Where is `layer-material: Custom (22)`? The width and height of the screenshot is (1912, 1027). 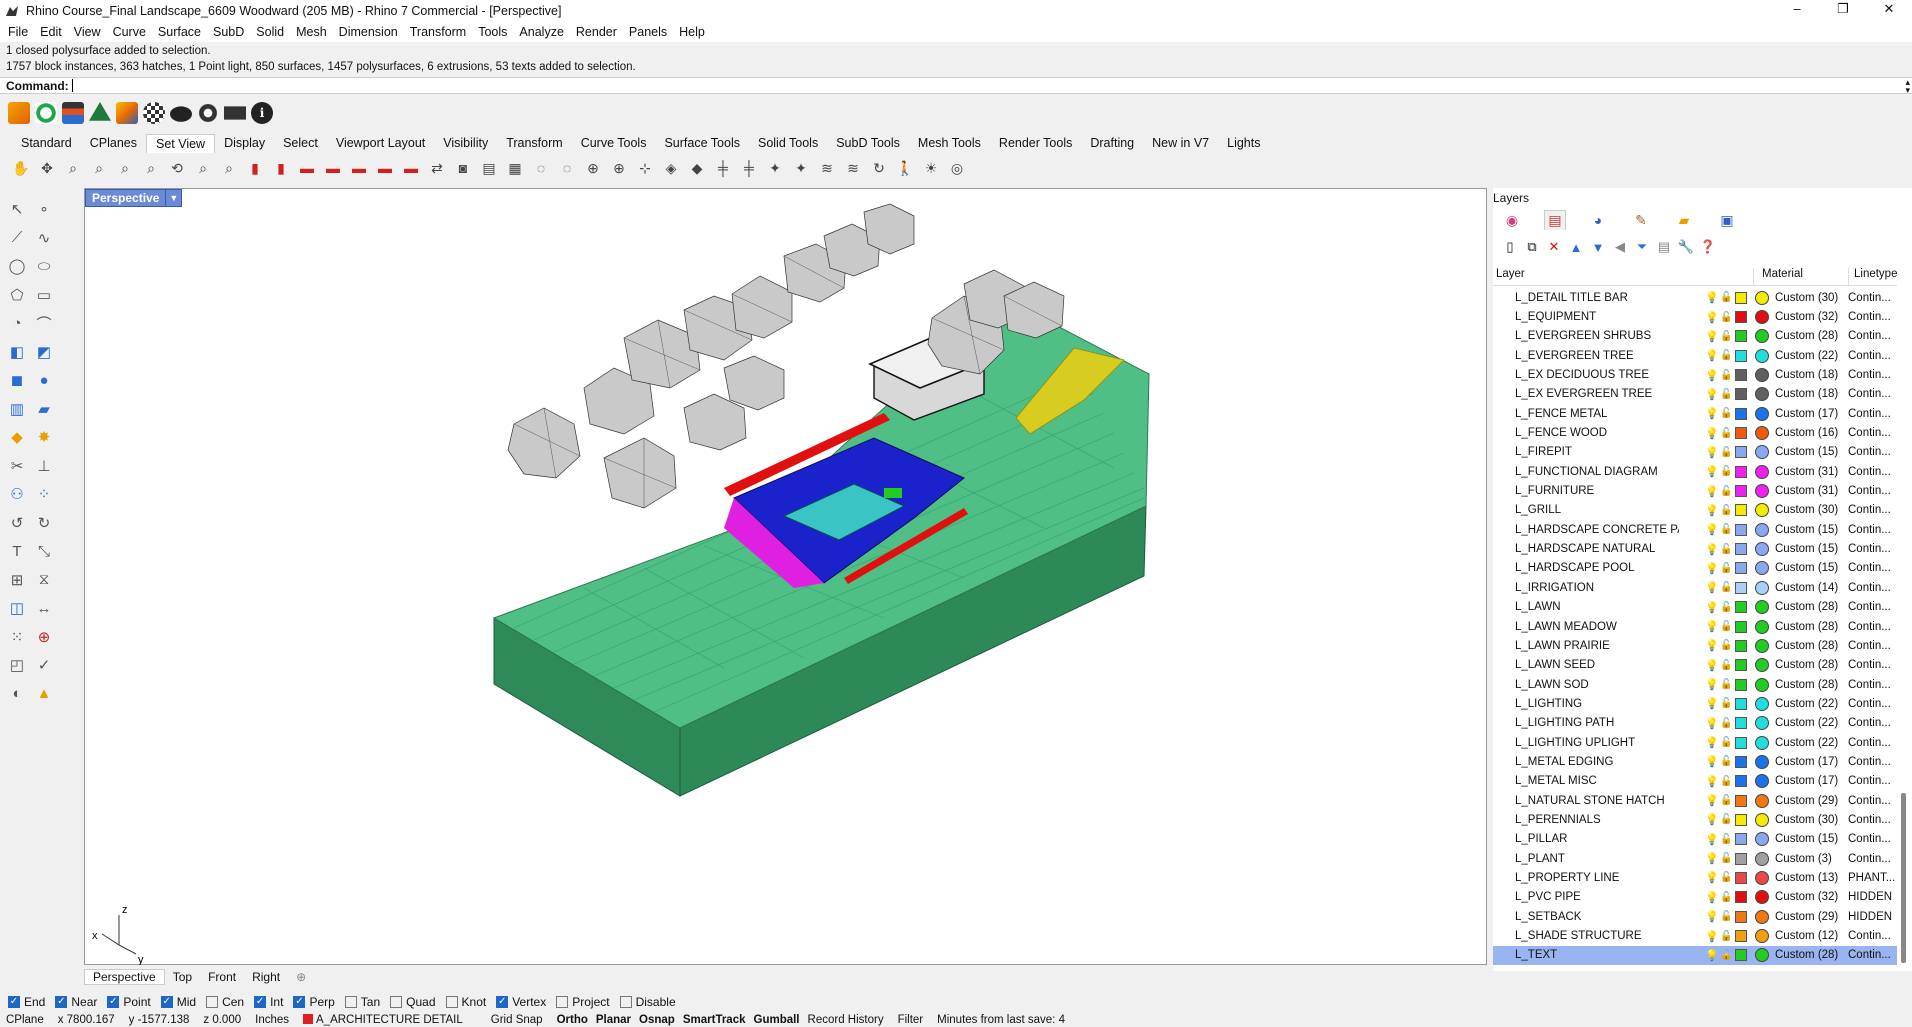 layer-material: Custom (22) is located at coordinates (1806, 743).